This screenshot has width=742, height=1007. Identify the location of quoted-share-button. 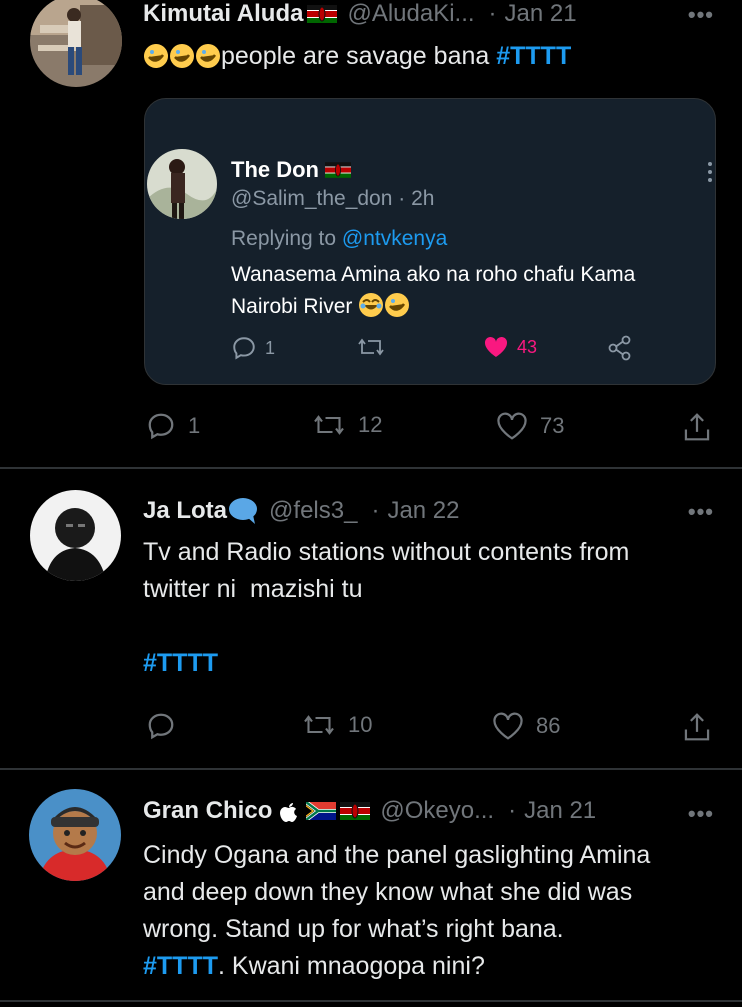
(620, 348).